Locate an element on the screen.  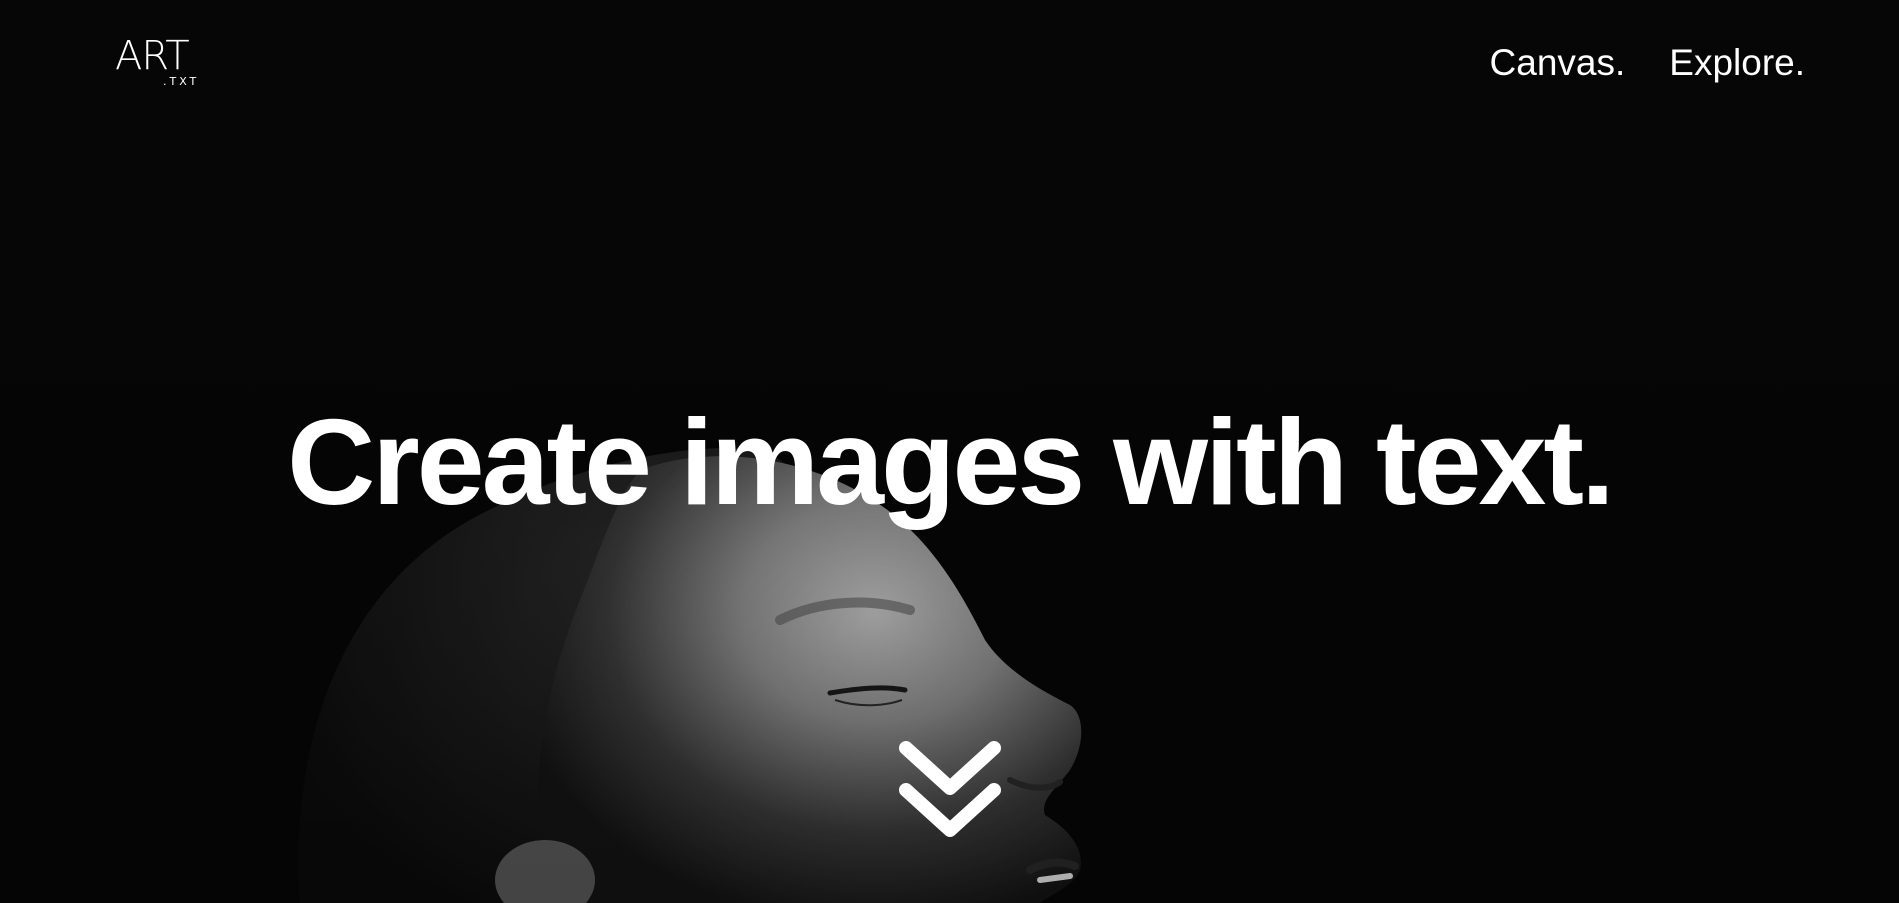
logo-wordmark: ART is located at coordinates (152, 56).